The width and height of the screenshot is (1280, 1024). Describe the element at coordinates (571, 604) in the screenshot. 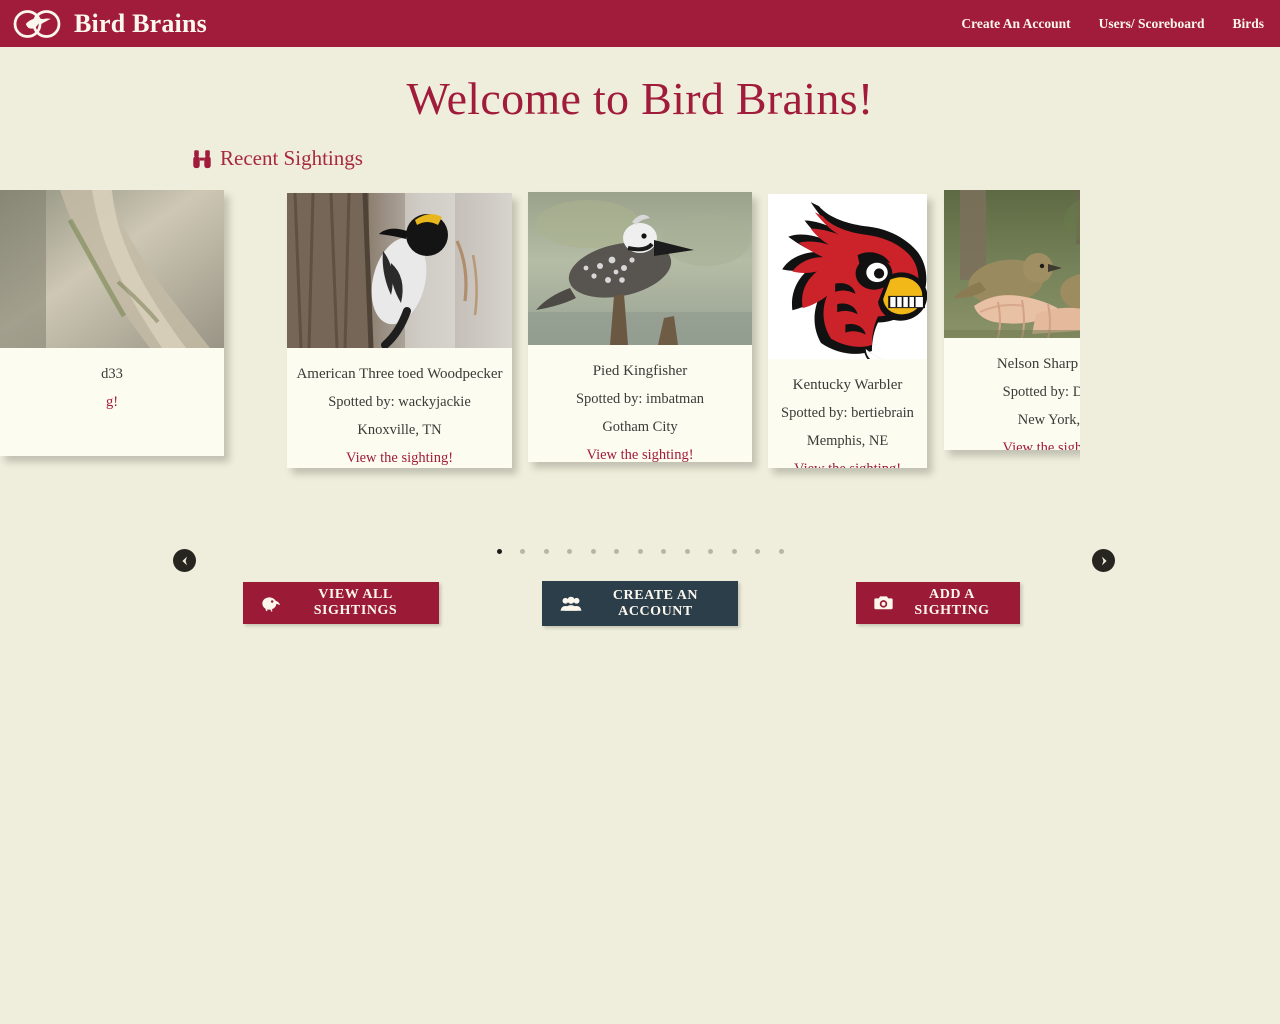

I see `users-icon` at that location.